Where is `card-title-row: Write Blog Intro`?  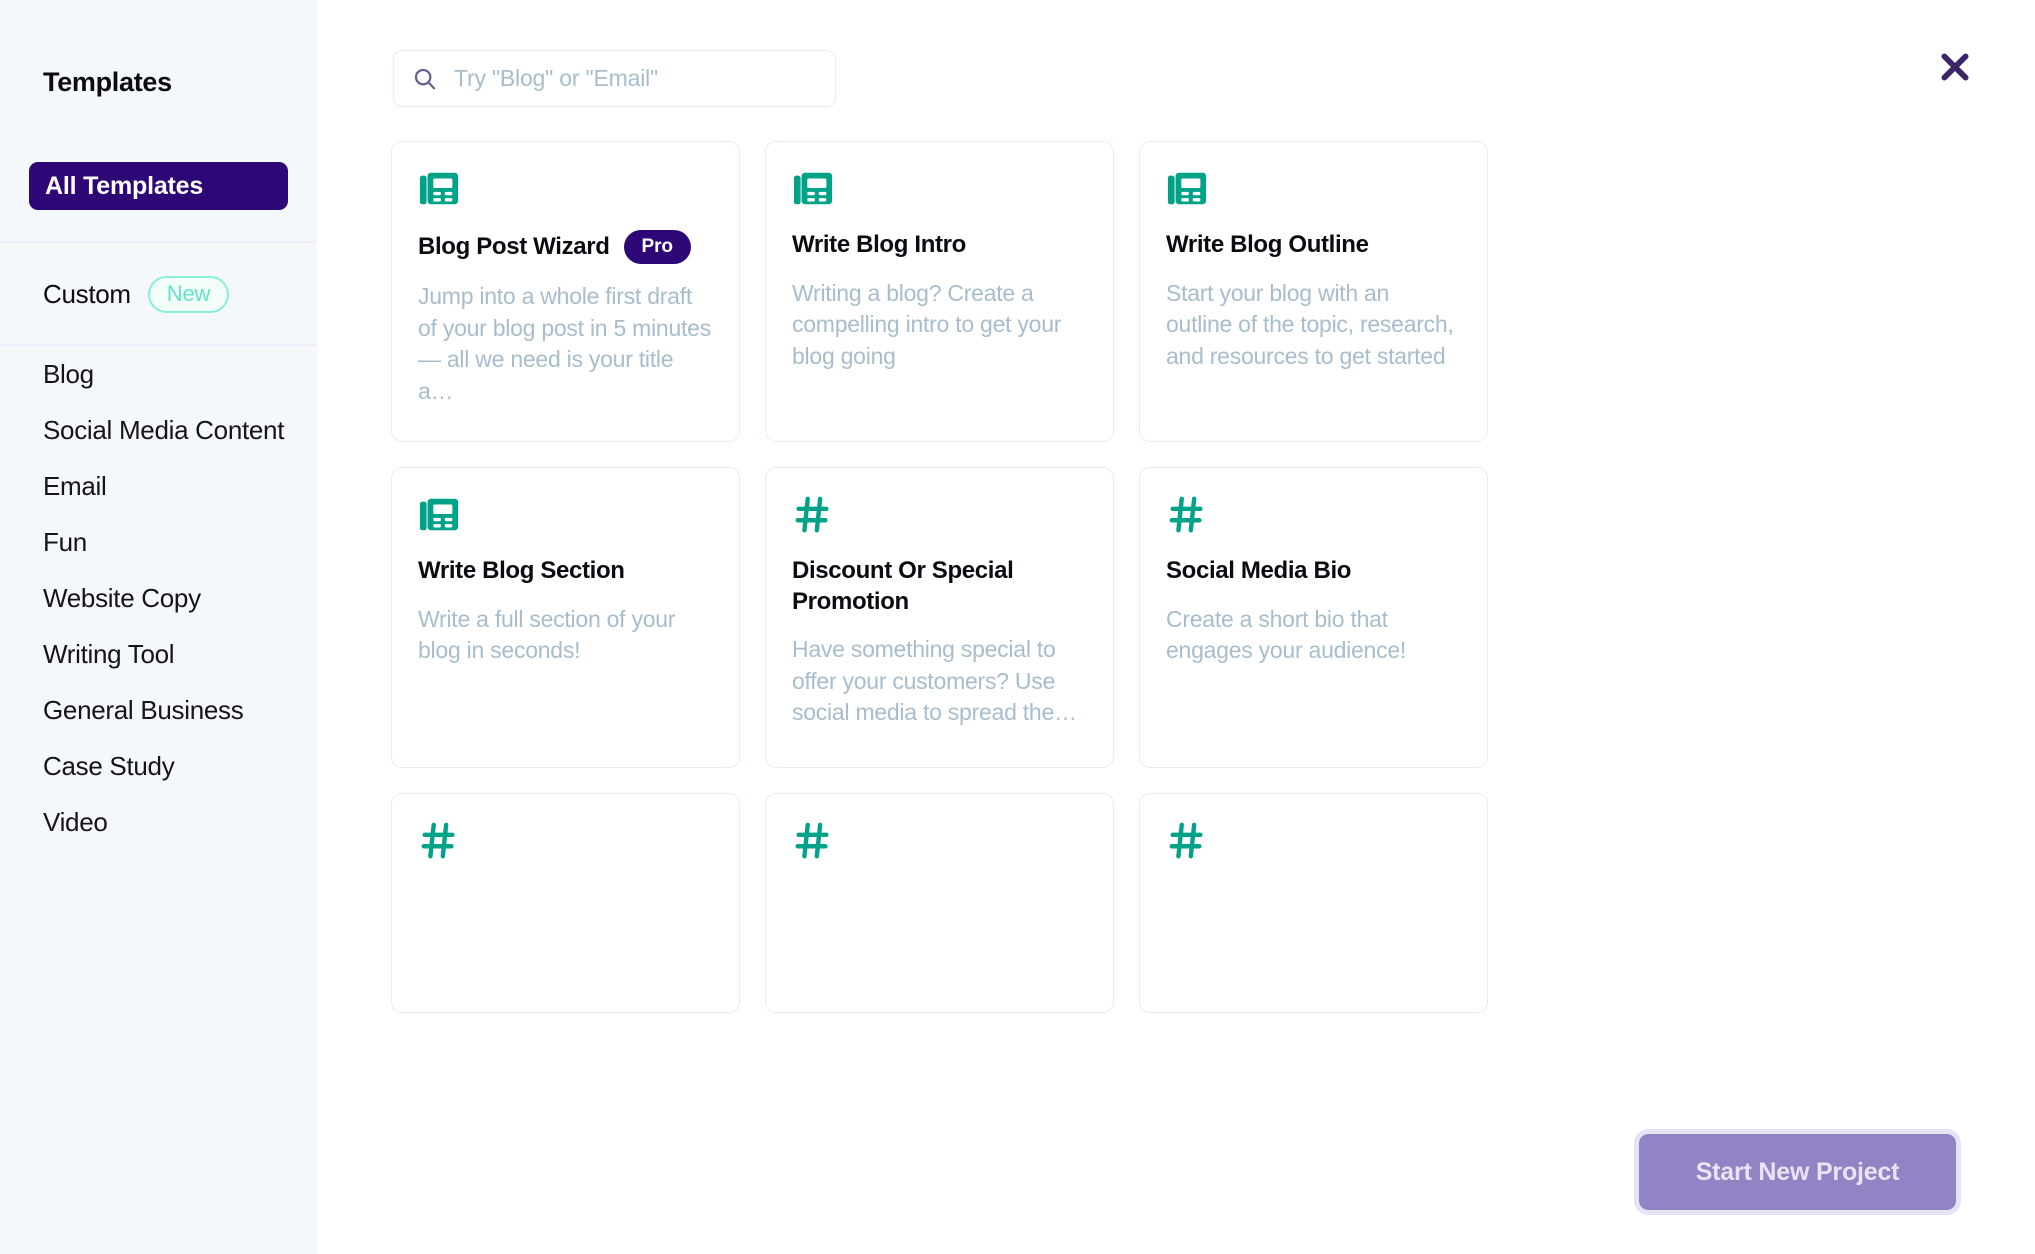 card-title-row: Write Blog Intro is located at coordinates (939, 245).